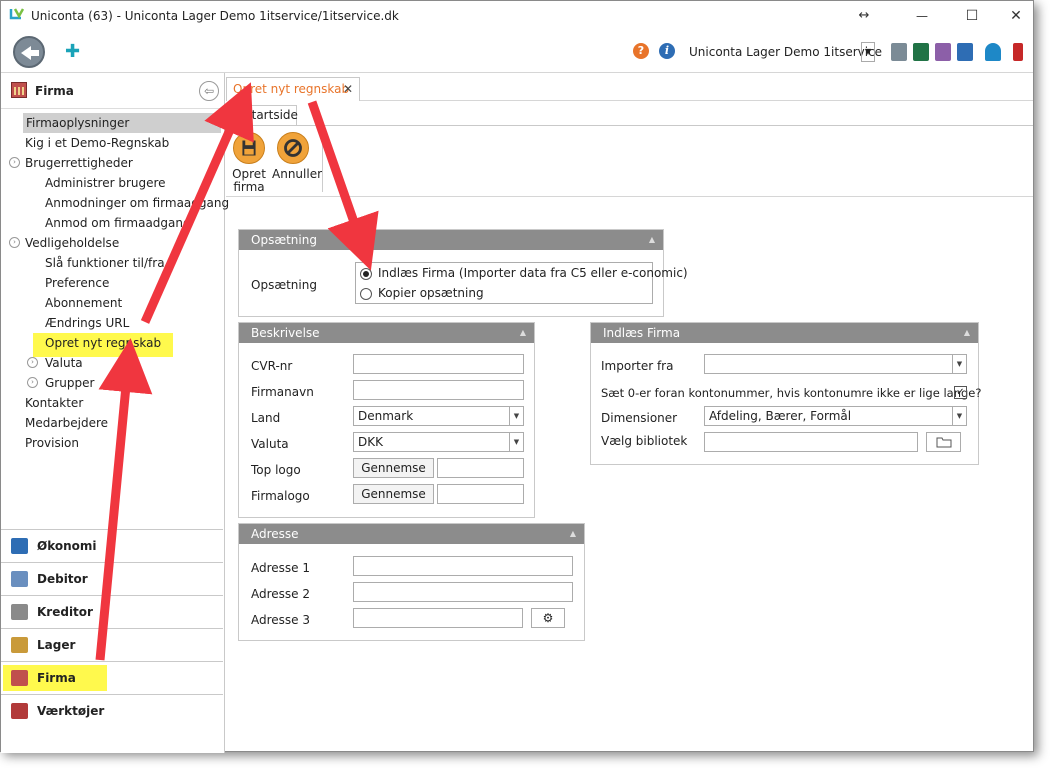 This screenshot has width=1058, height=776. Describe the element at coordinates (54, 91) in the screenshot. I see `sidebar-title: Firma` at that location.